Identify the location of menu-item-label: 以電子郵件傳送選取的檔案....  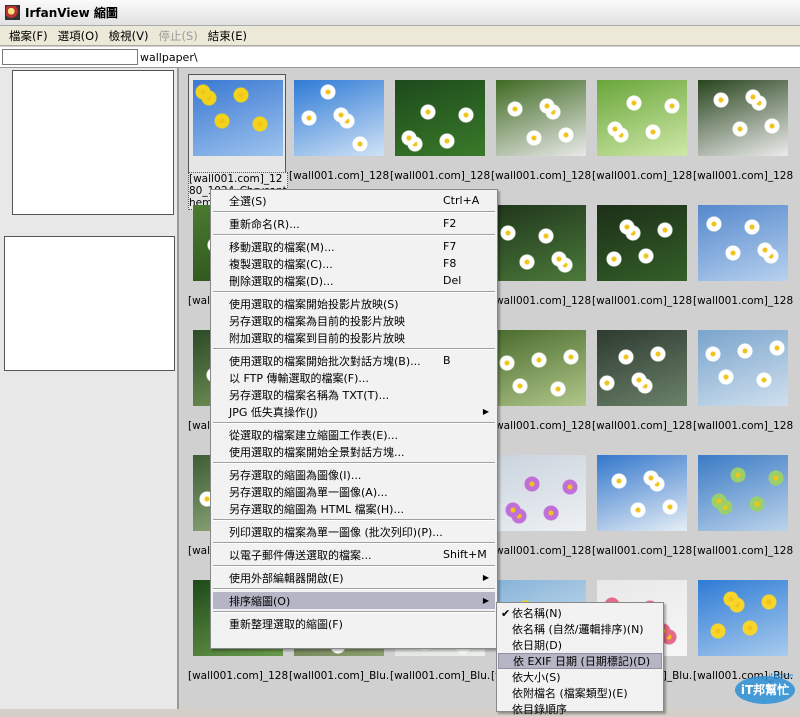
(300, 555).